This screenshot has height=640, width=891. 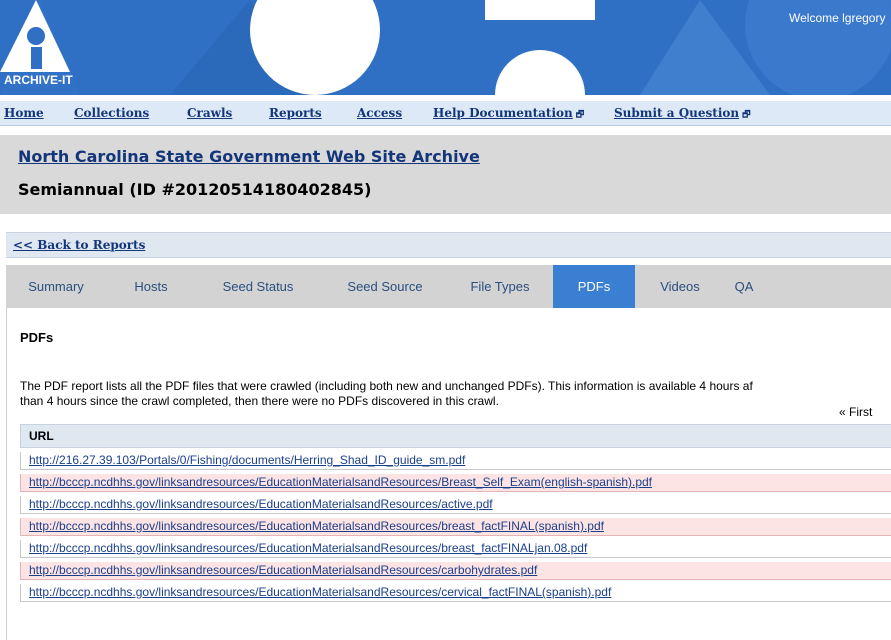 What do you see at coordinates (385, 286) in the screenshot?
I see `tab-seed-source: Seed Source` at bounding box center [385, 286].